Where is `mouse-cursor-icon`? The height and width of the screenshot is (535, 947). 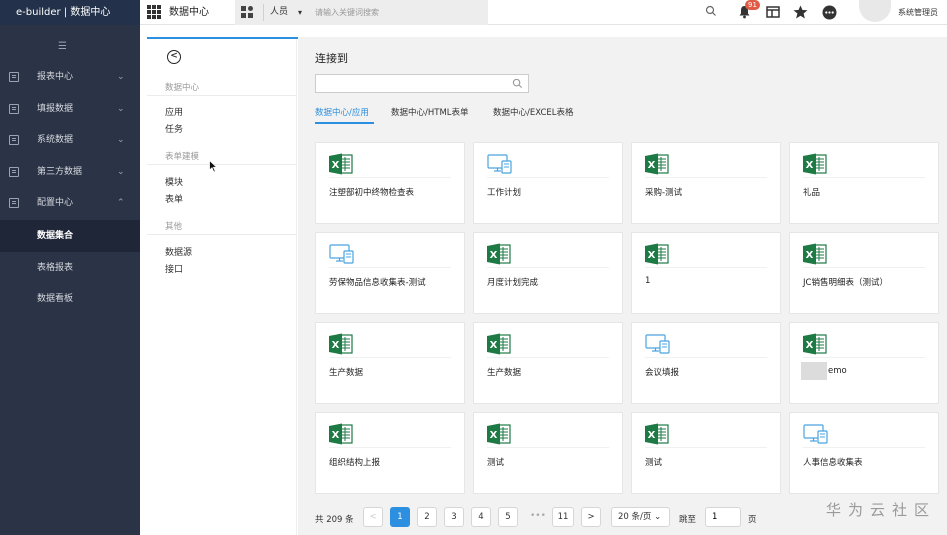
mouse-cursor-icon is located at coordinates (213, 166).